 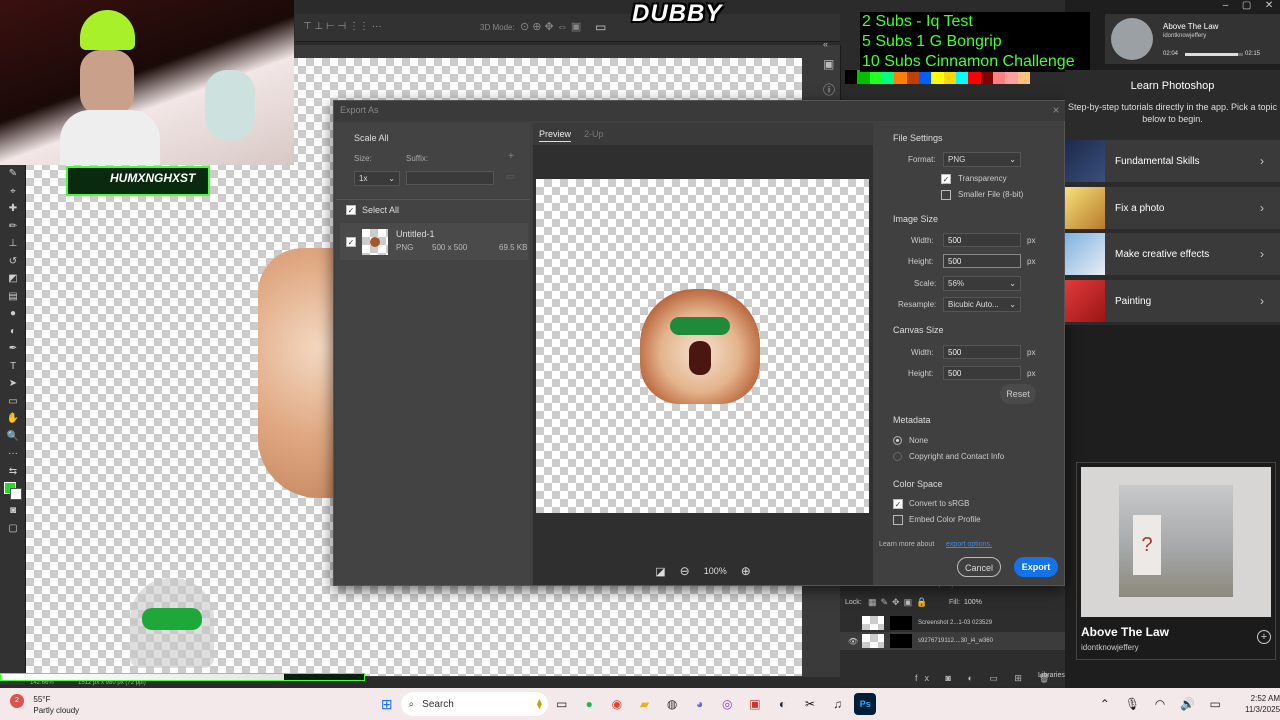 I want to click on resample-select: Bicubic Auto... ⌄, so click(x=982, y=304).